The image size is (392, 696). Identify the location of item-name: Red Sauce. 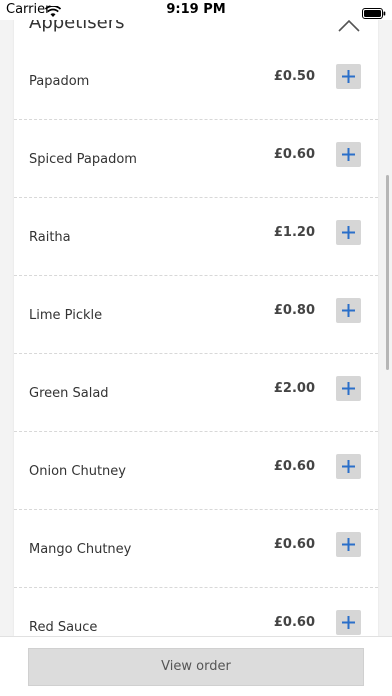
(63, 627).